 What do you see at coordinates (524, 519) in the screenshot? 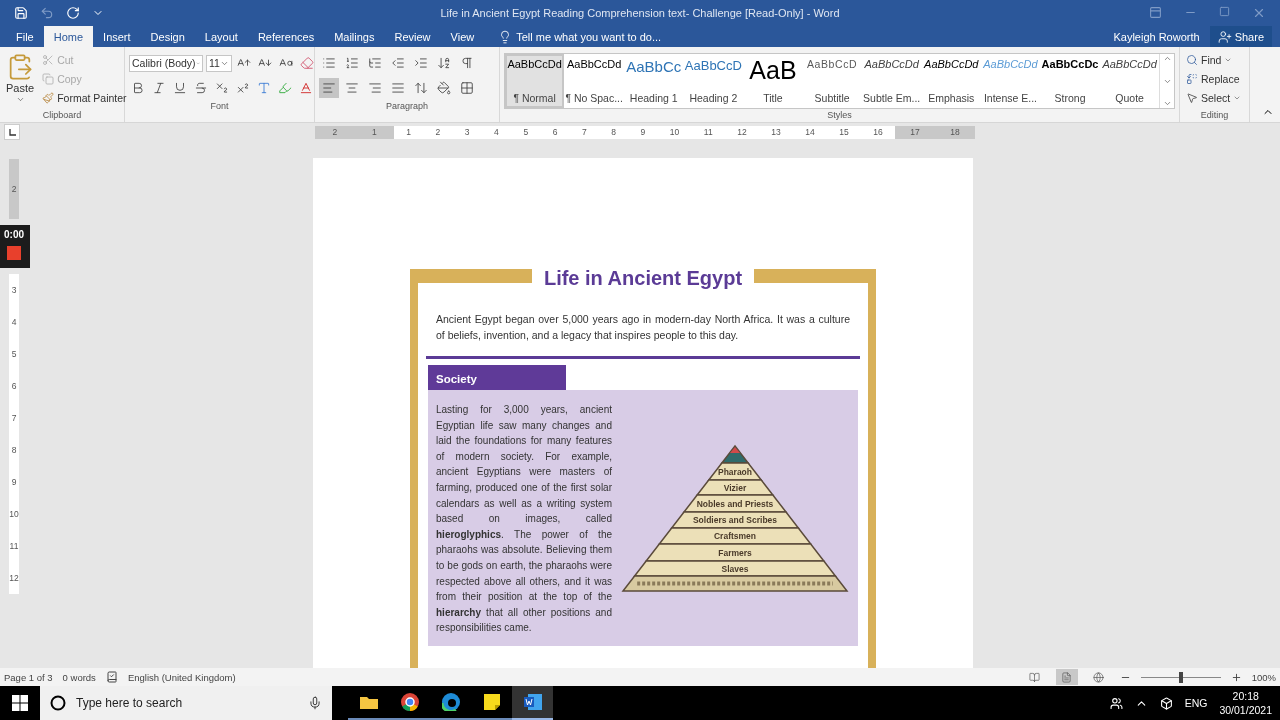
I see `body-paragraph: Lasting for 3,000 years, ancient Egyptian life saw many changes and laid the foundations for many features of modern society. For example, ancient Egyptians were masters of farming, produced one of the first solar calendars as well as a writing system based on images, called hieroglyphics. The power of the pharaohs was absolute. Believing them to be gods on earth, the pharaohs were respected above all others, and it was from their position at the top of the hierarchy that all other positions and responsibilities came.` at bounding box center [524, 519].